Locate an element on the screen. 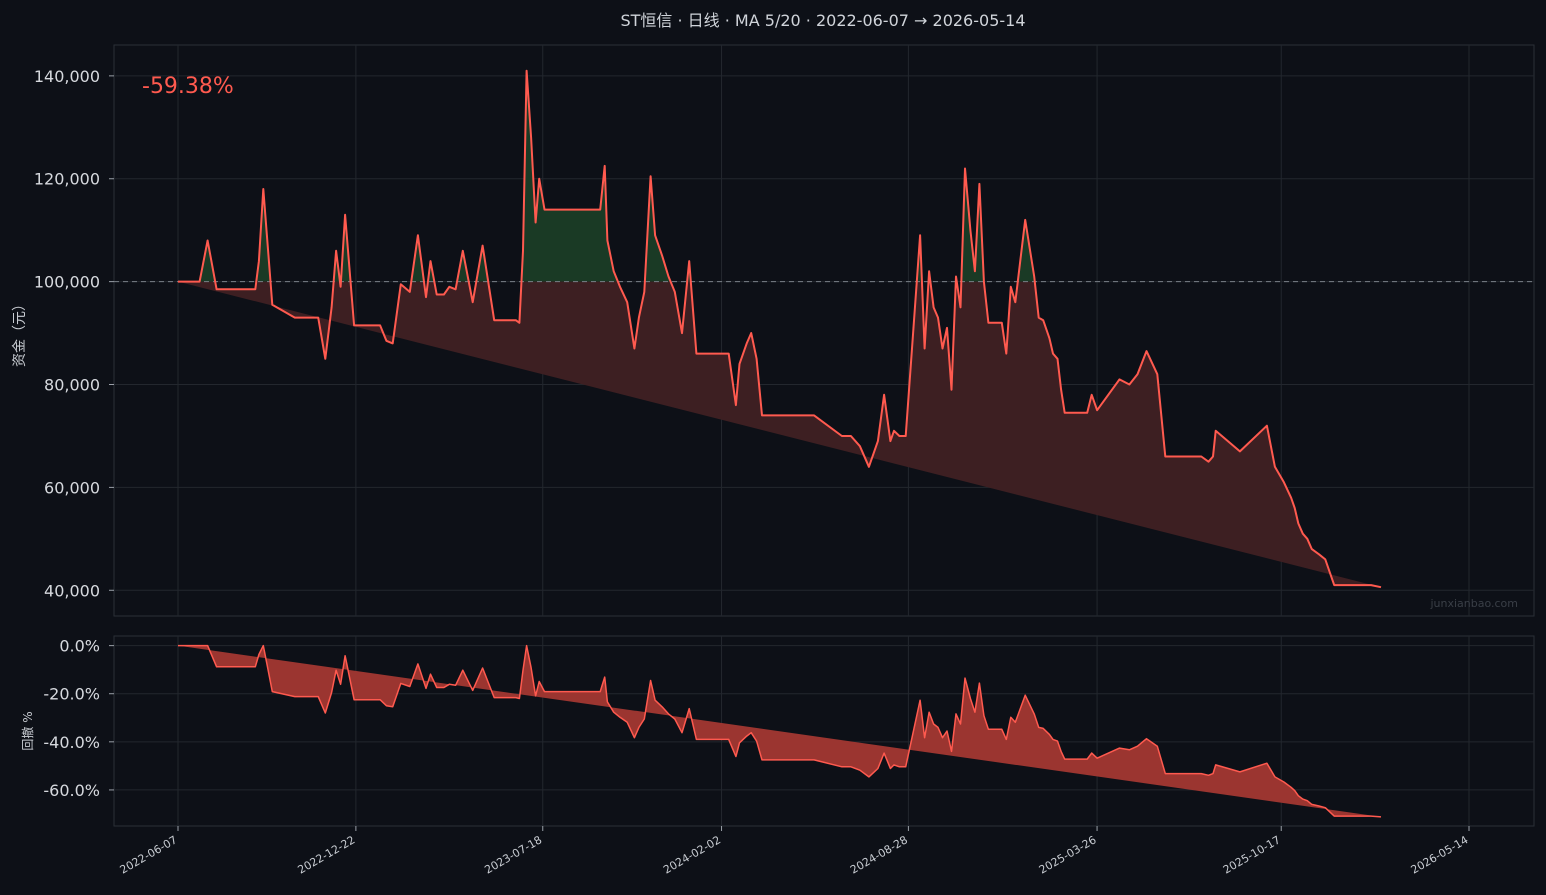  drawdown-y-tick-label: -20.0% is located at coordinates (71, 694).